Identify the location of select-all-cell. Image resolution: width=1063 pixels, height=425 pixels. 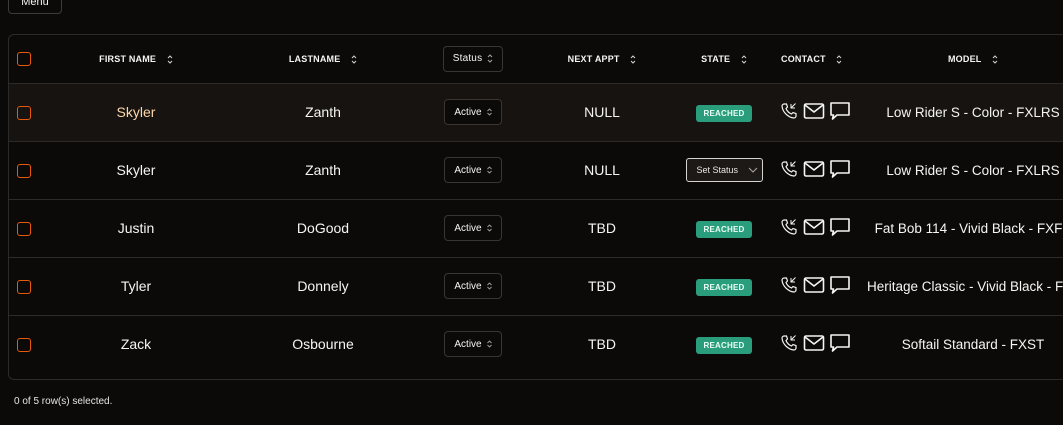
(27, 59).